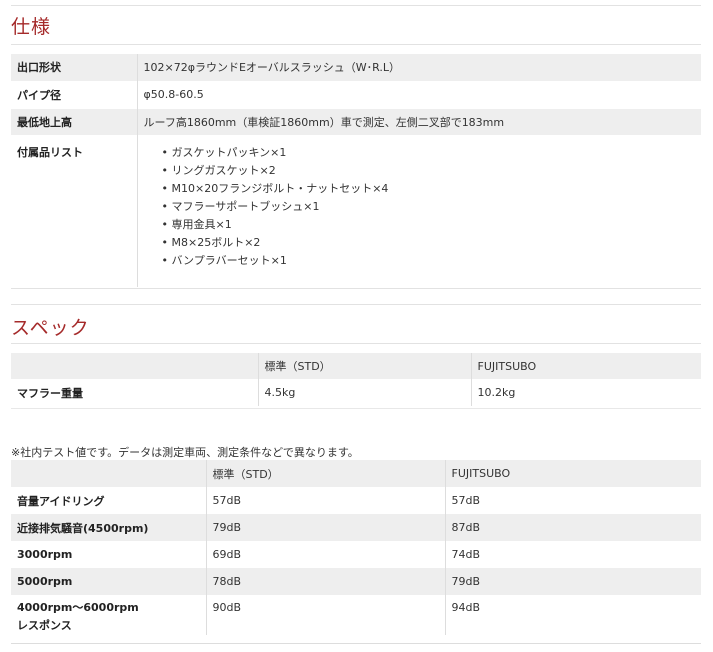 This screenshot has width=713, height=652. Describe the element at coordinates (326, 527) in the screenshot. I see `sound-std-value: 79dB` at that location.